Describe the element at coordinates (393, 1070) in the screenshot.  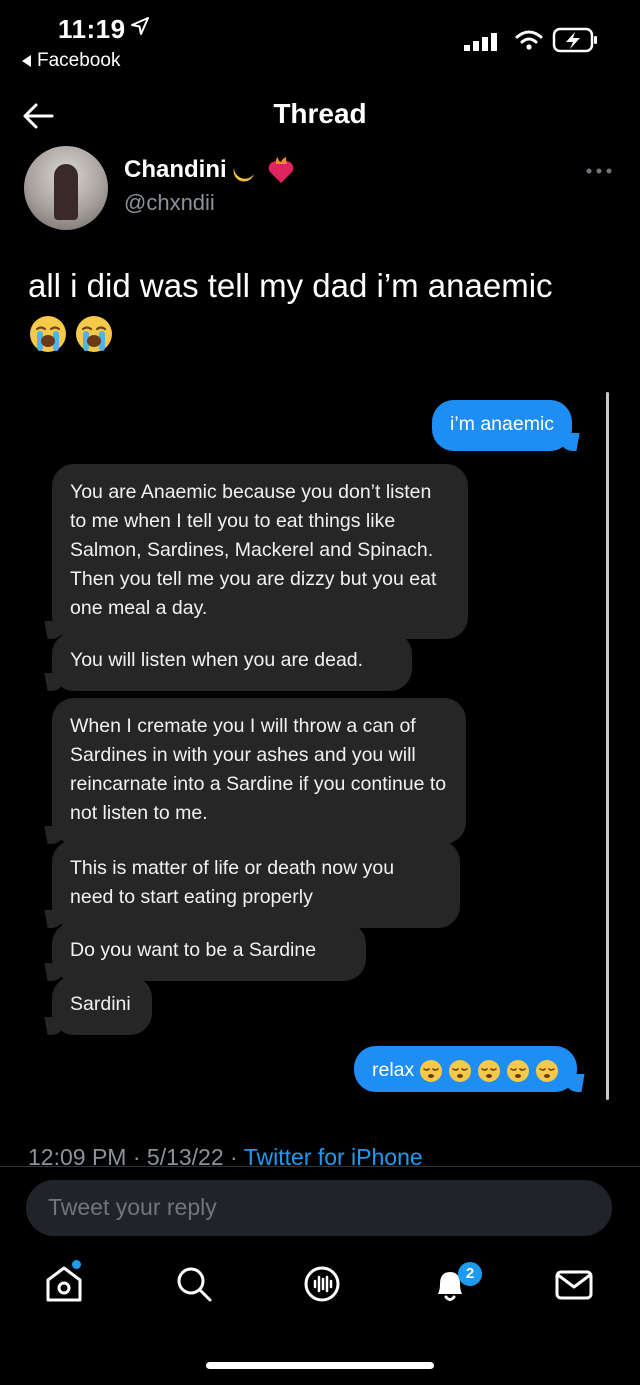
I see `message-outgoing-text: relax` at that location.